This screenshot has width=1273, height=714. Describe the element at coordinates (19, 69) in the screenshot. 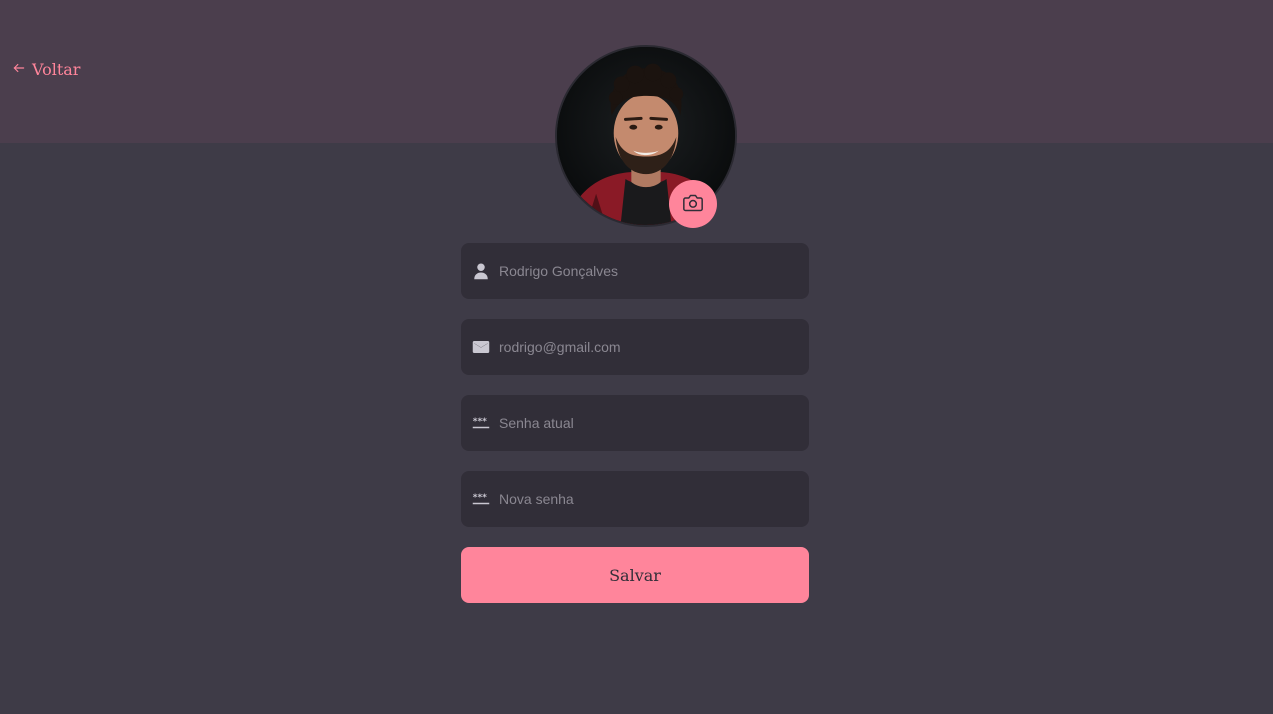

I see `arrow-left-icon` at that location.